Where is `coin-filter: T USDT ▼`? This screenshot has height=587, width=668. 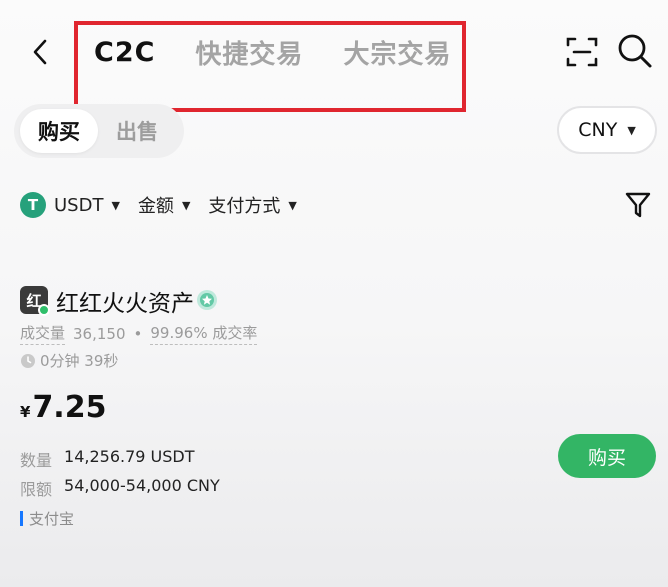 coin-filter: T USDT ▼ is located at coordinates (70, 205).